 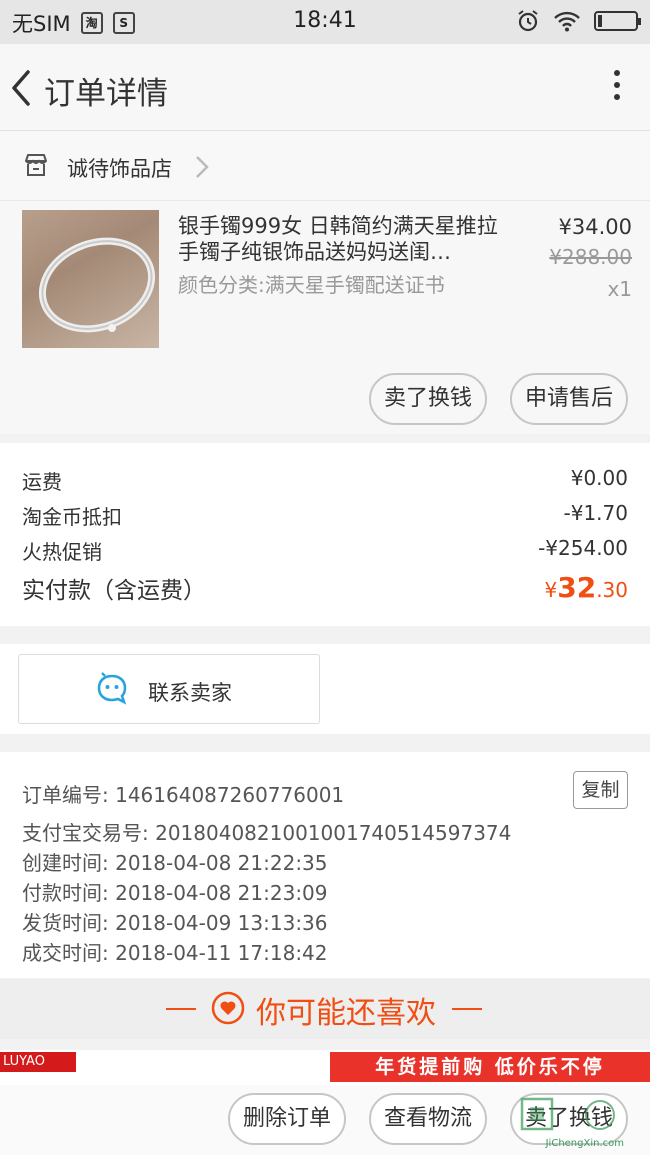 I want to click on total-label: 实付款（含运费）, so click(x=114, y=591).